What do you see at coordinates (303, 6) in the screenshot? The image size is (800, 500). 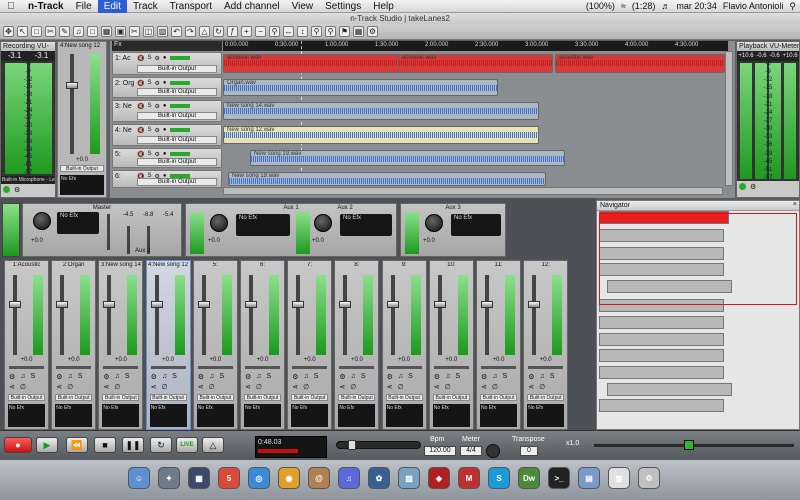 I see `menu-view: View` at bounding box center [303, 6].